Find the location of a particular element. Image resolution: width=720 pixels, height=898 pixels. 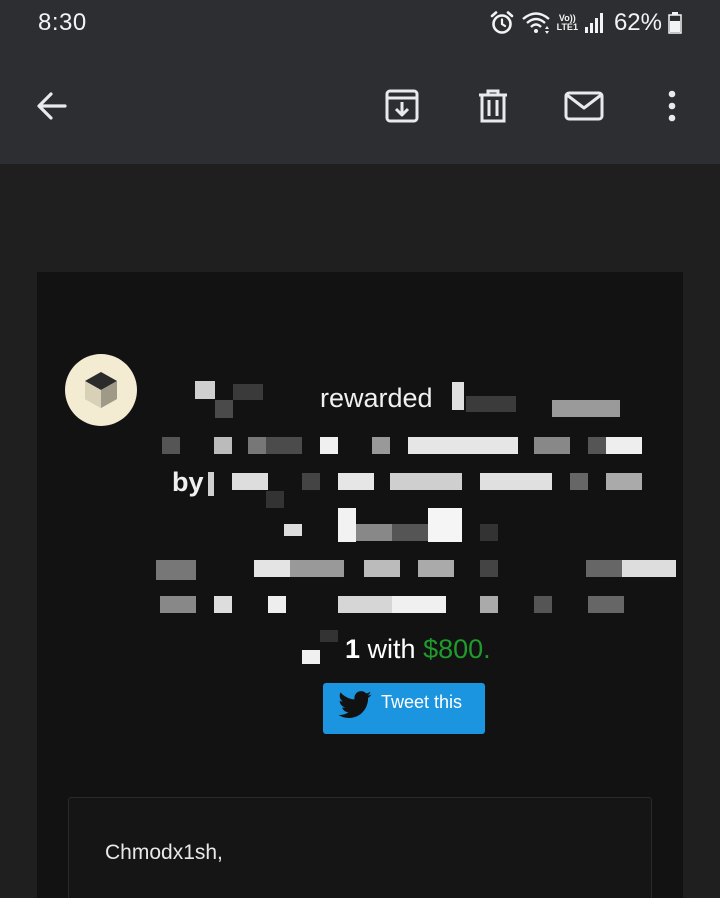

more-options-button is located at coordinates (672, 106).